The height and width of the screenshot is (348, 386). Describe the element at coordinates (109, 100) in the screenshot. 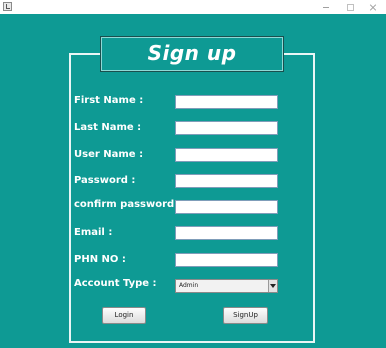

I see `first-name-label: First Name :` at that location.